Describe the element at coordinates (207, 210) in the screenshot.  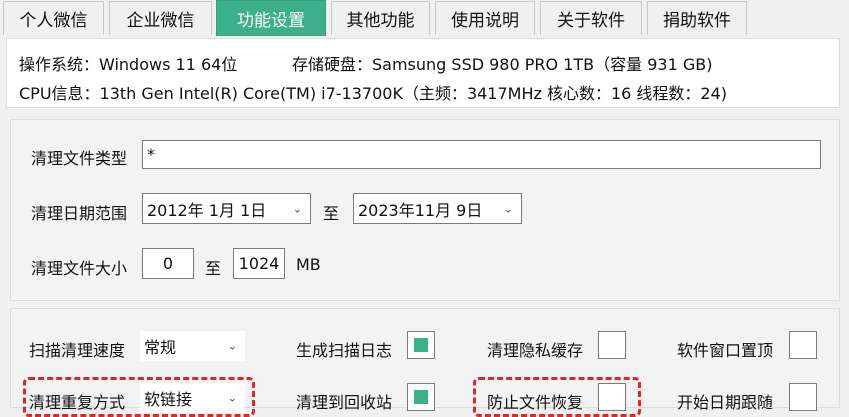
I see `date-from-value: 2012年 1月 1日` at that location.